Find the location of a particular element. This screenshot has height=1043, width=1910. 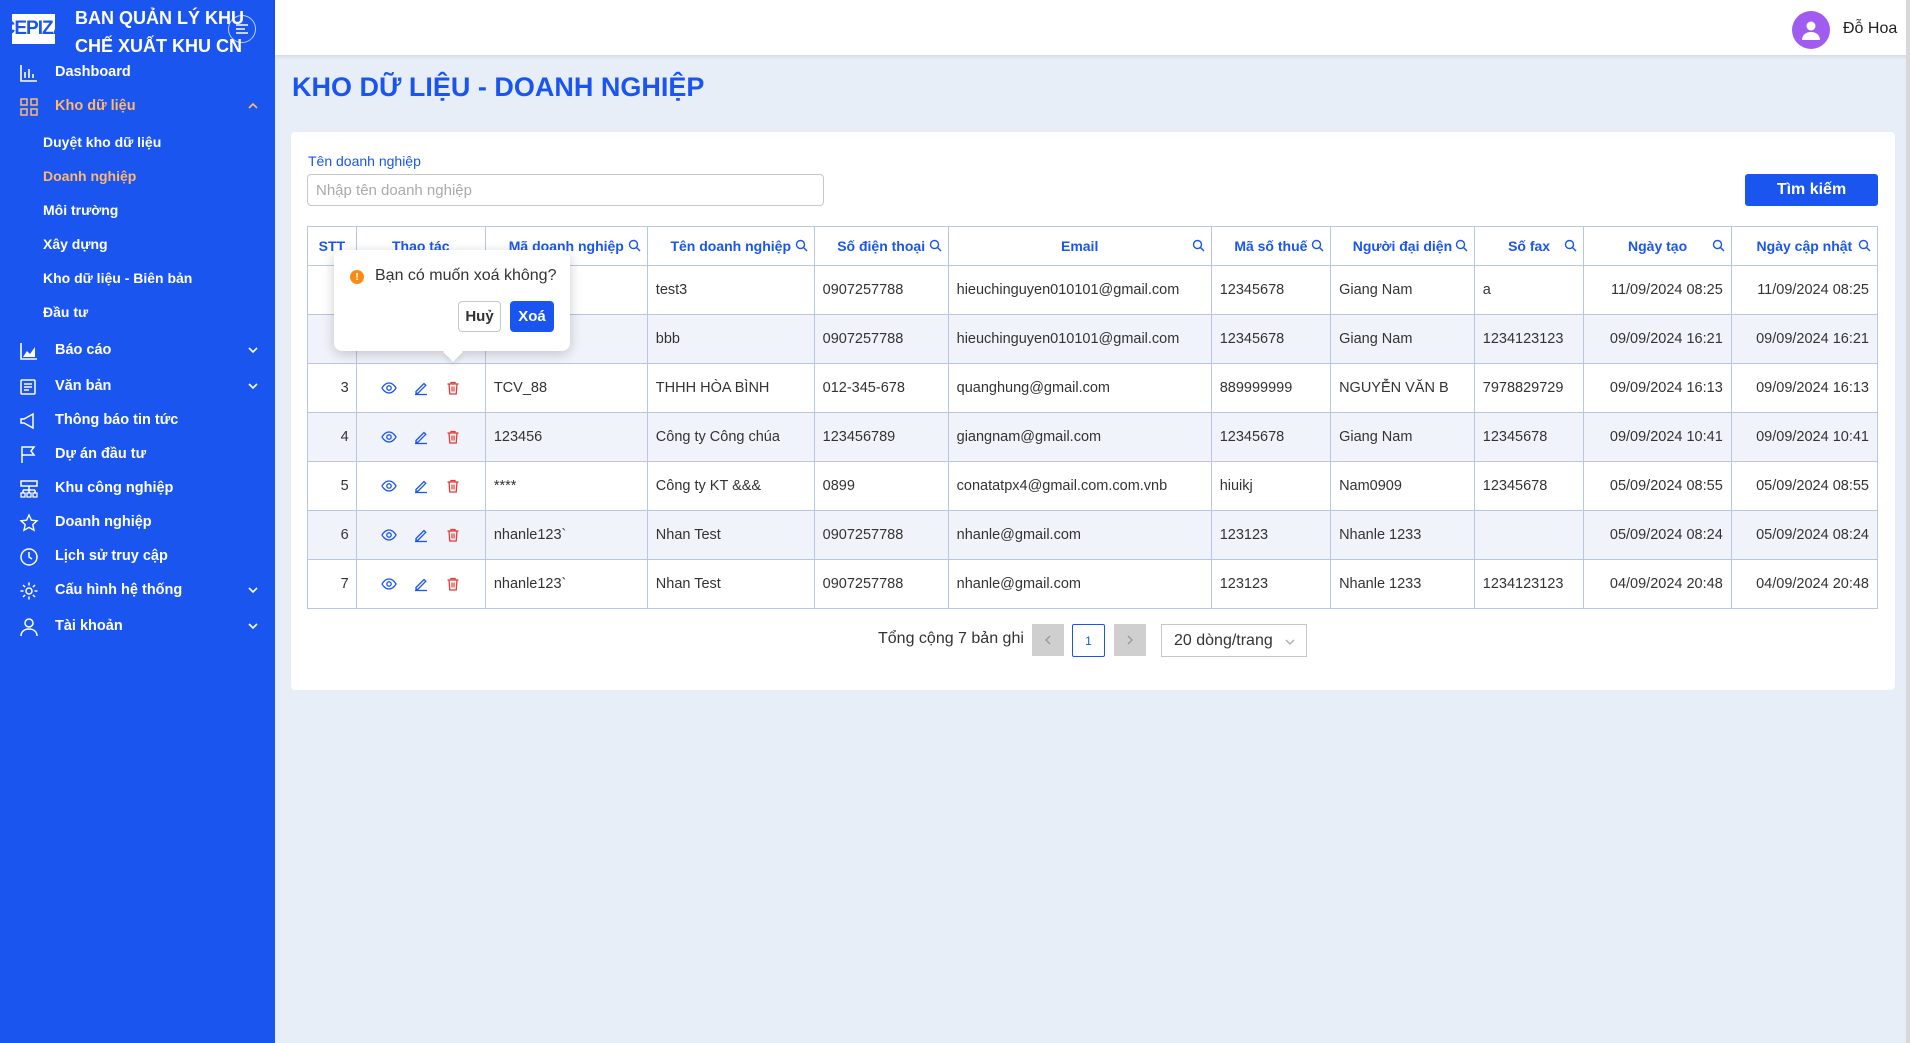

sidebar-item-du-an: Dự án đầu tư is located at coordinates (137, 454).